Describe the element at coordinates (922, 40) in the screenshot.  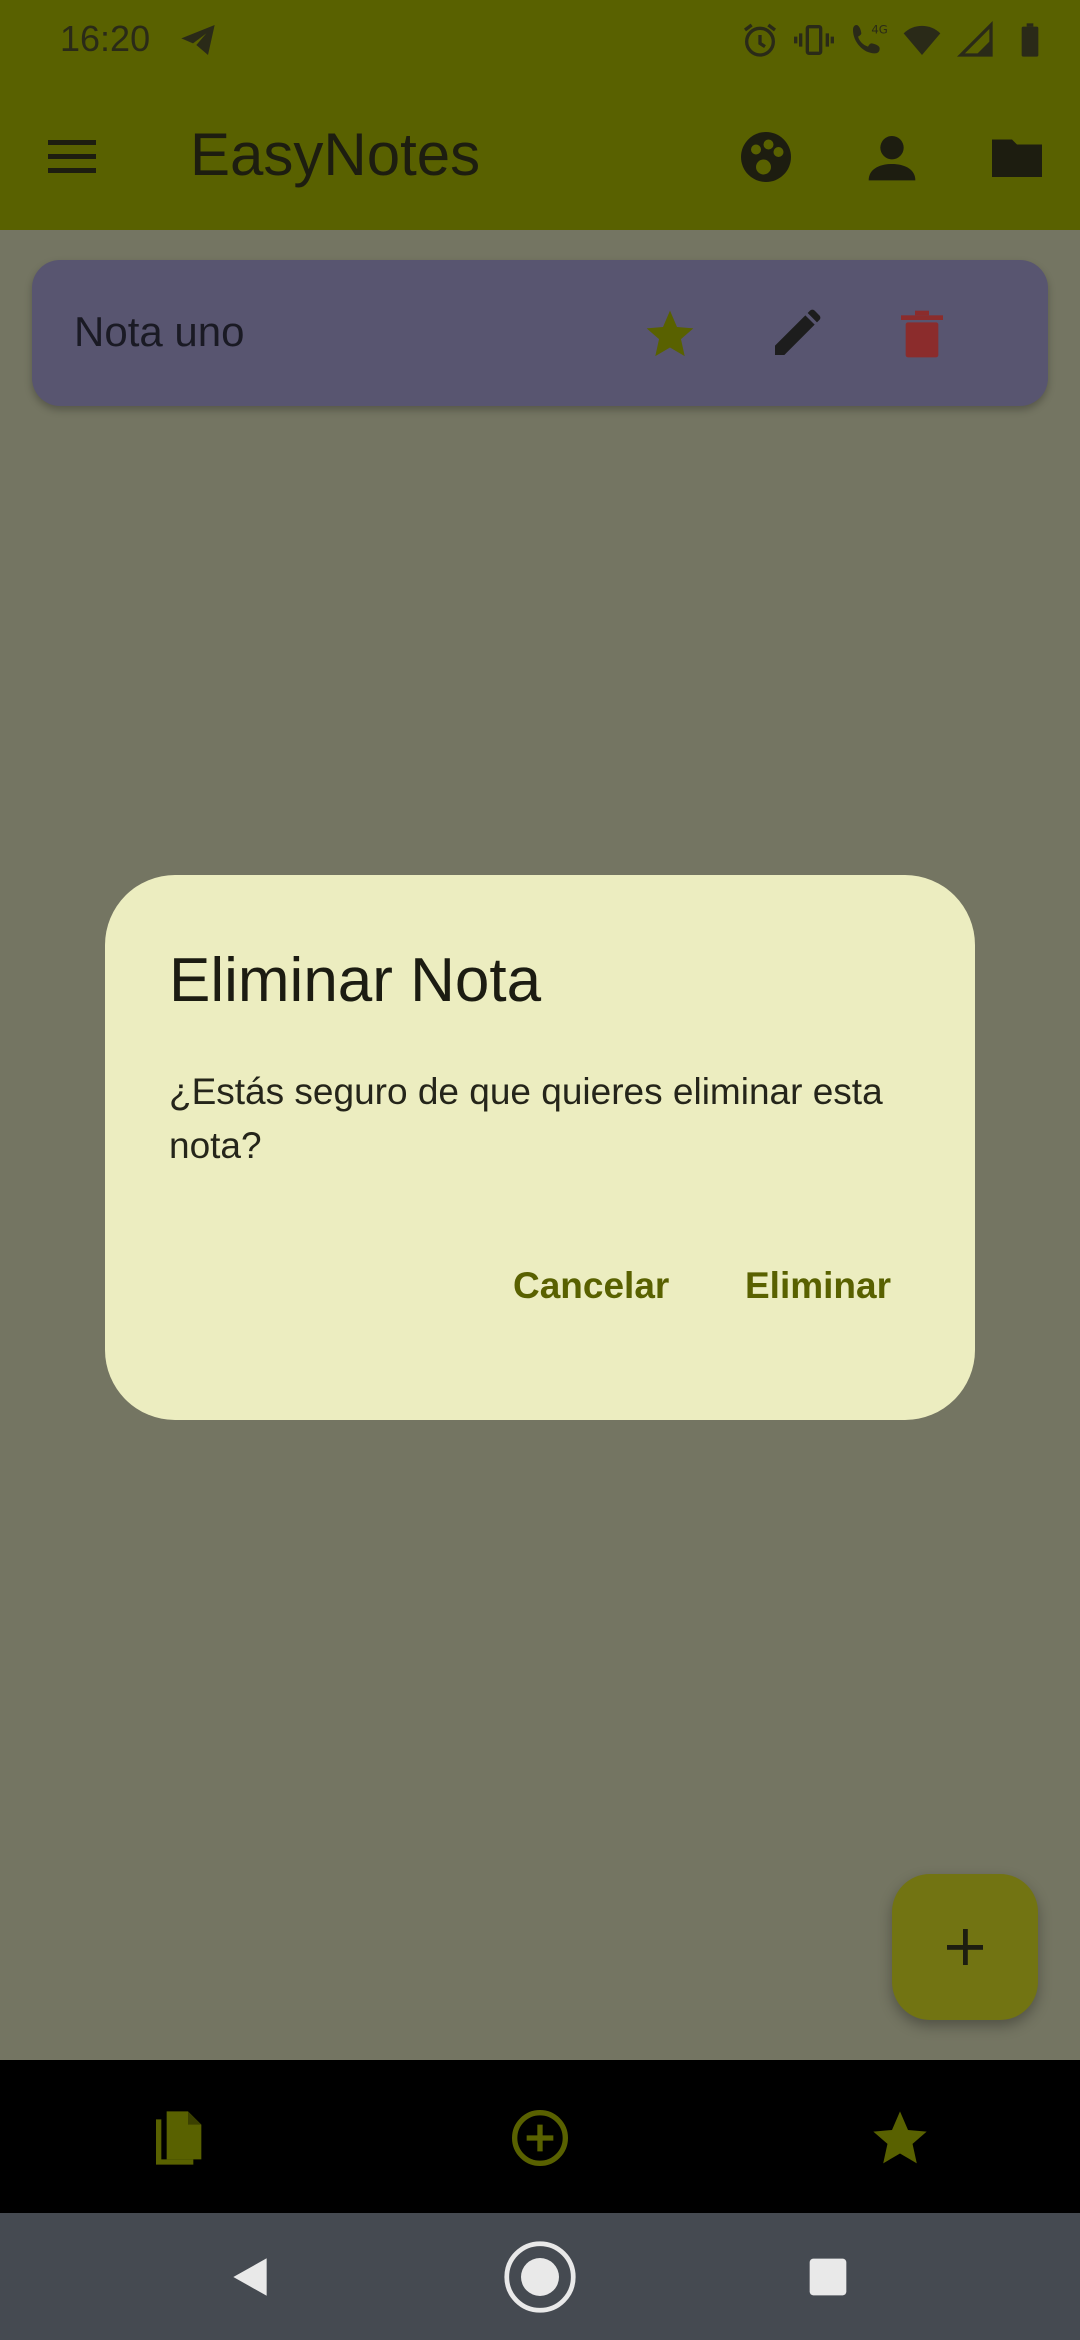
I see `wifi-icon` at that location.